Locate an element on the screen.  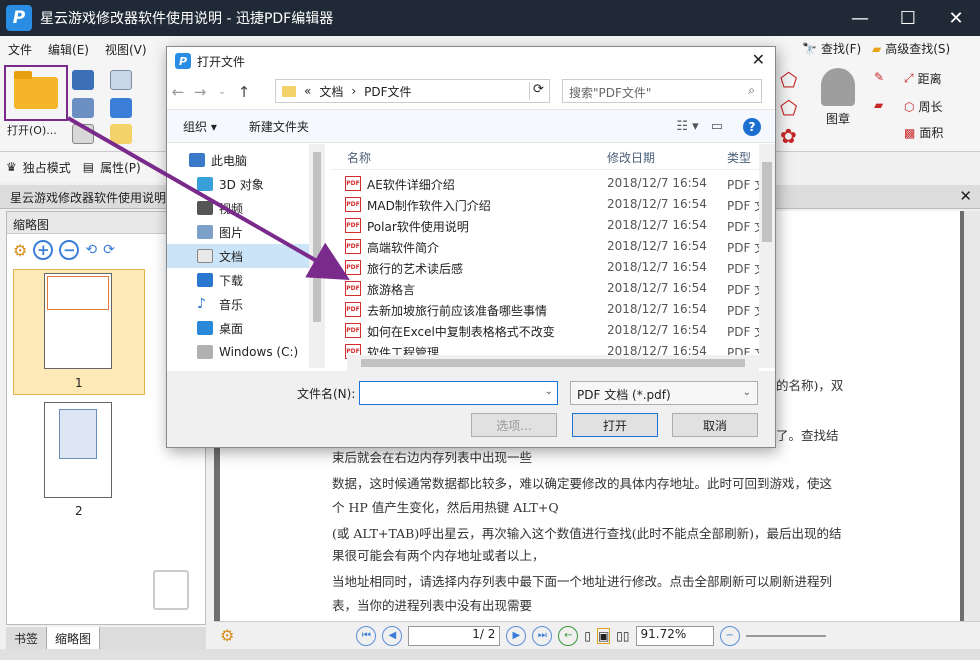
back-icon: ← is located at coordinates (568, 635).